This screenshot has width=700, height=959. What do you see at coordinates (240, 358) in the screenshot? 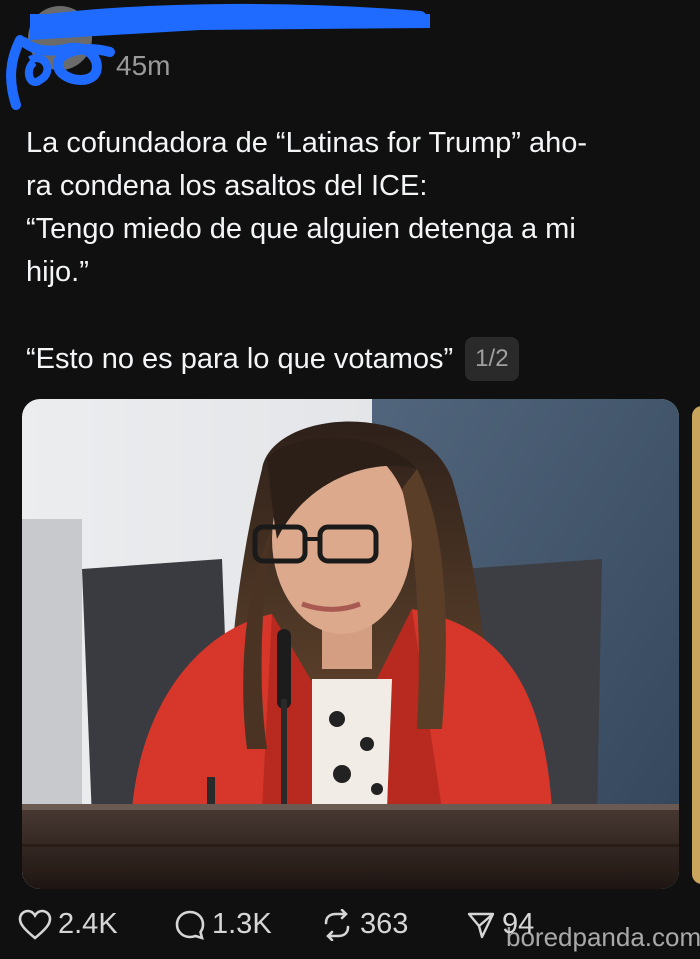
I see `post-quote: “Esto no es para lo que votamos”` at bounding box center [240, 358].